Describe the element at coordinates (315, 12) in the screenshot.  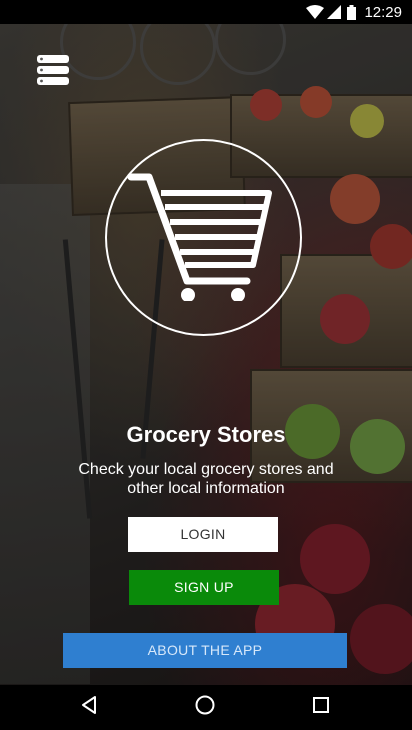
I see `wifi-icon` at that location.